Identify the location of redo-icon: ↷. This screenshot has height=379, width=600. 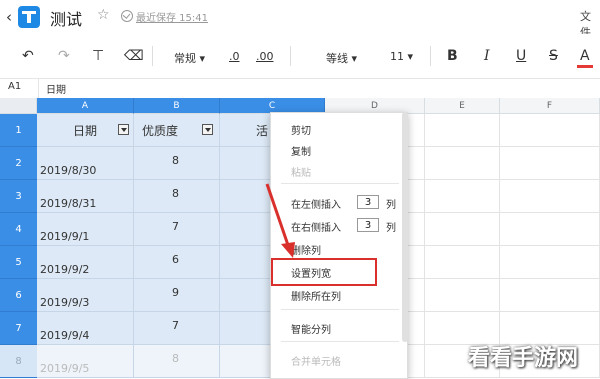
(64, 56).